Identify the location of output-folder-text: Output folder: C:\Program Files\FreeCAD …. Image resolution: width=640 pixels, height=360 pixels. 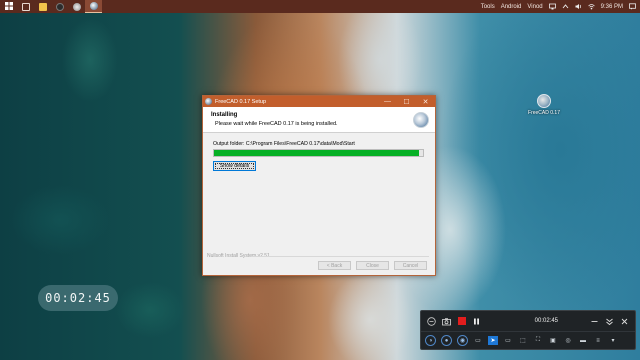
(284, 144).